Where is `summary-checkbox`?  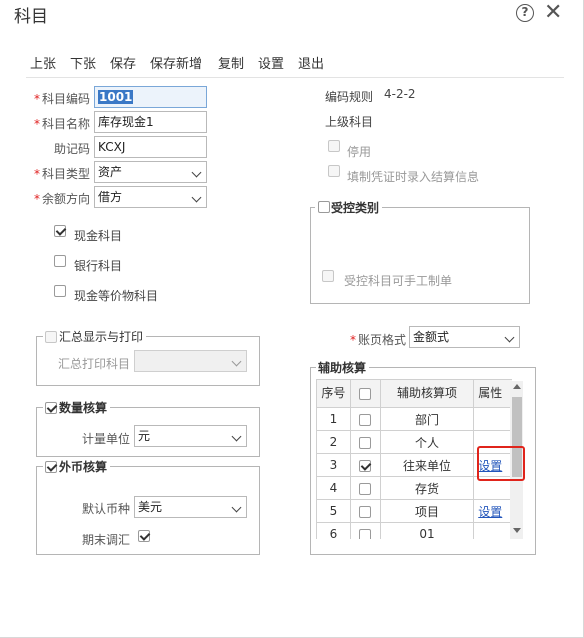
summary-checkbox is located at coordinates (51, 337).